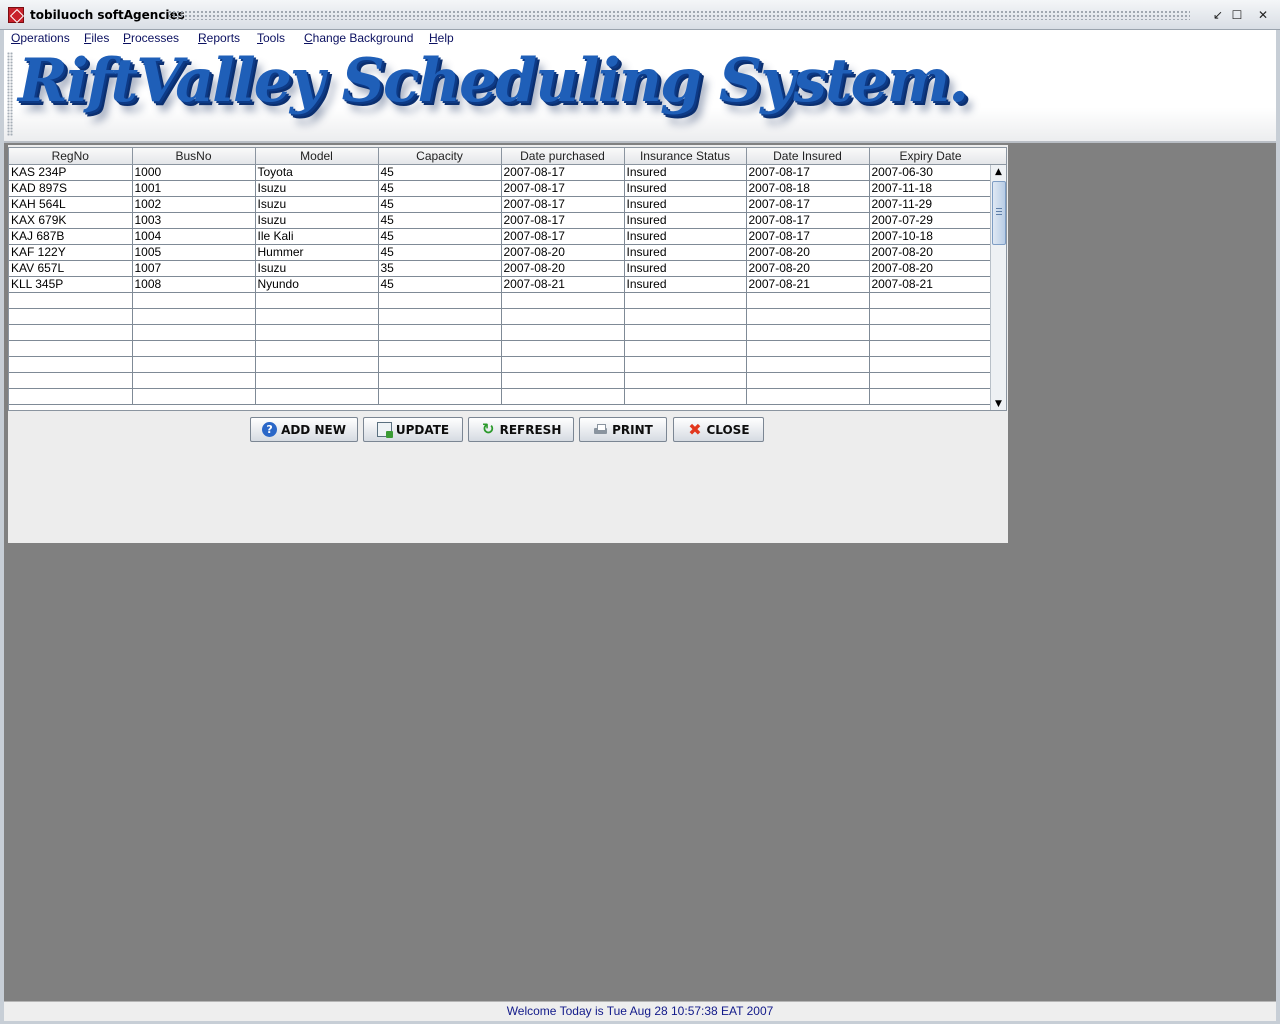  I want to click on cell-busno: 1000, so click(194, 172).